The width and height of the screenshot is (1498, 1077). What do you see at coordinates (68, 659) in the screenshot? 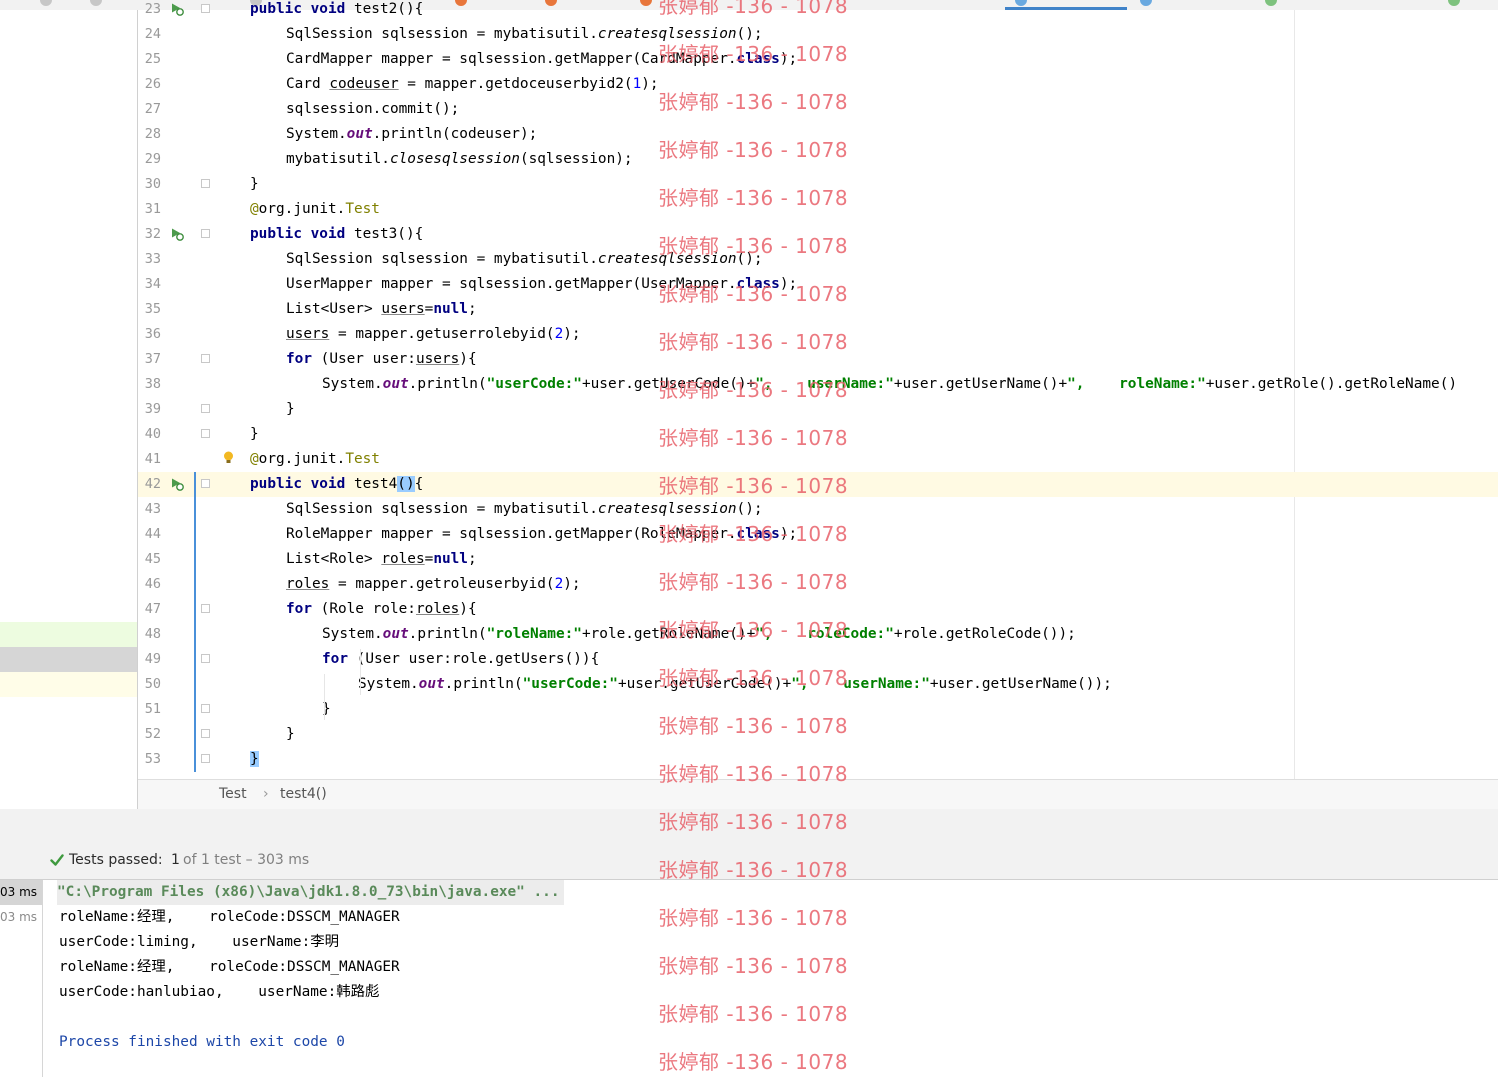
I see `project-row-selected` at bounding box center [68, 659].